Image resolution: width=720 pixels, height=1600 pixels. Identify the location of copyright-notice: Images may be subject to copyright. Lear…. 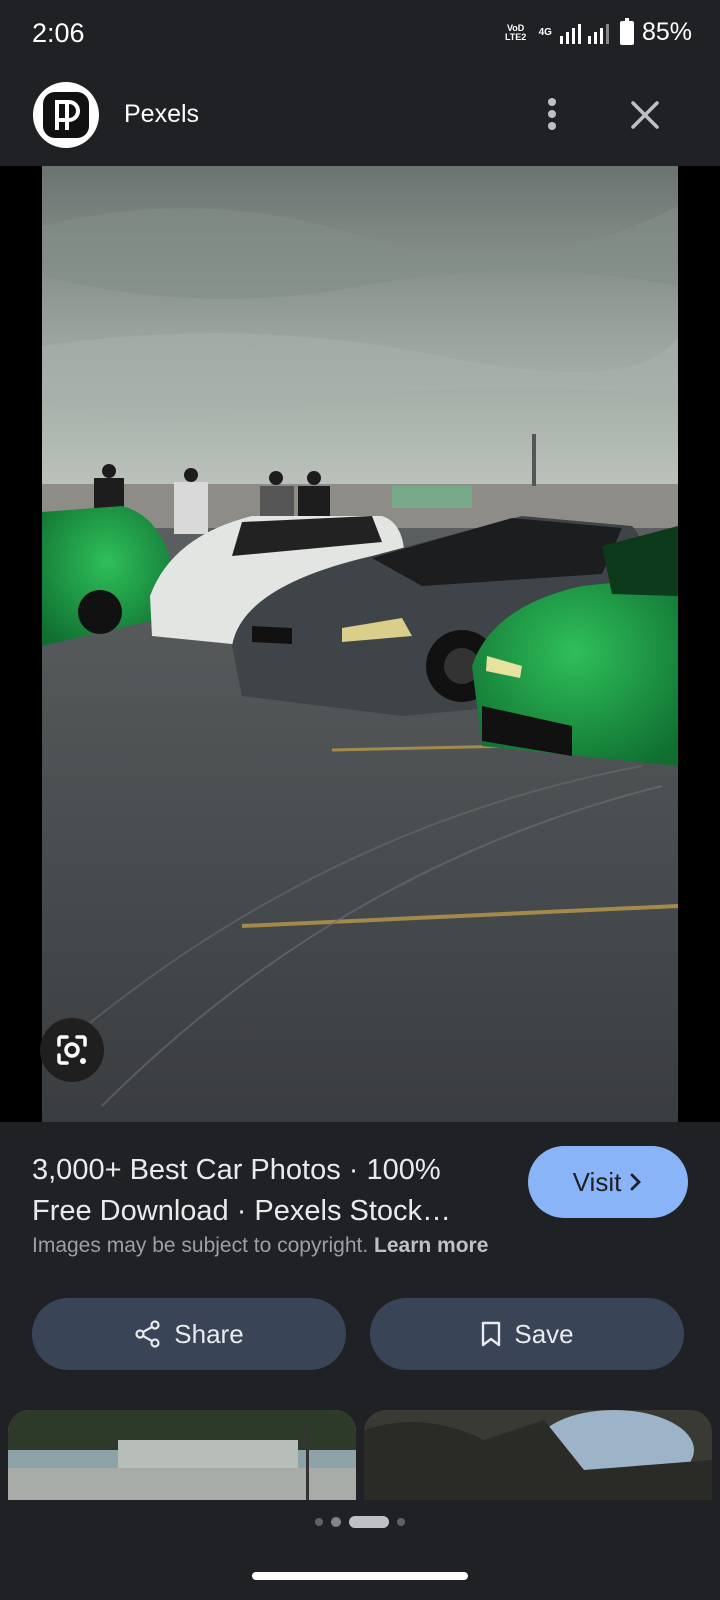
(260, 1246).